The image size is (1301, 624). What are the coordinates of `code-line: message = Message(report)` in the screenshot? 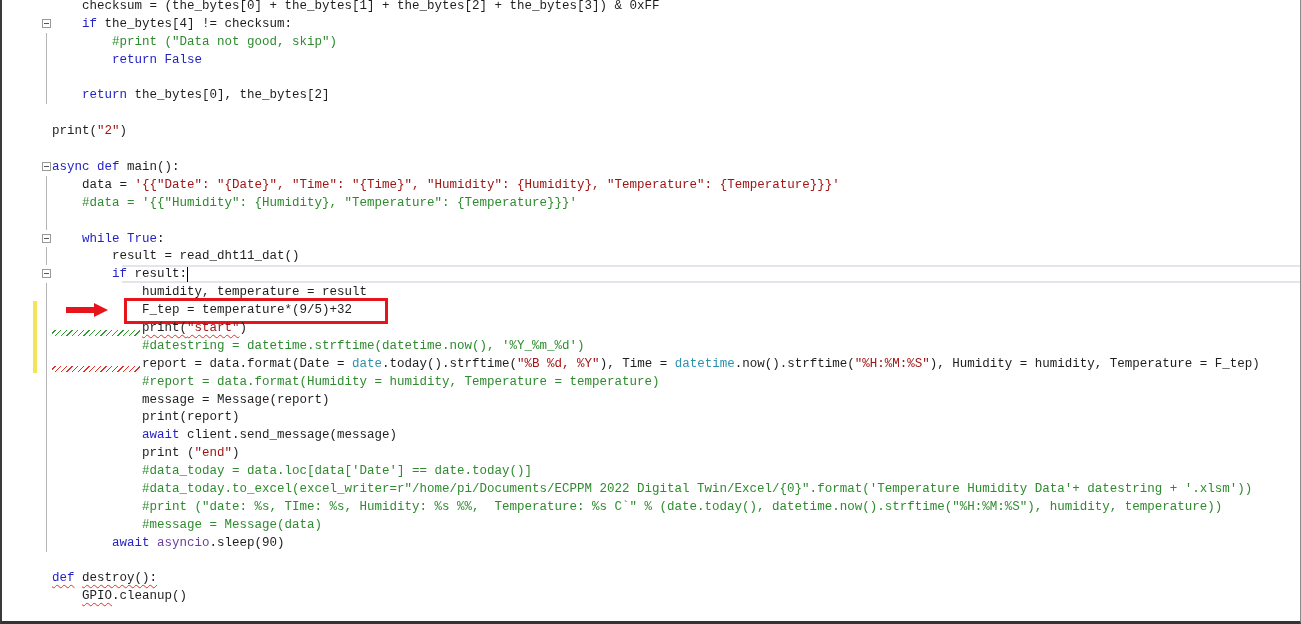 It's located at (235, 399).